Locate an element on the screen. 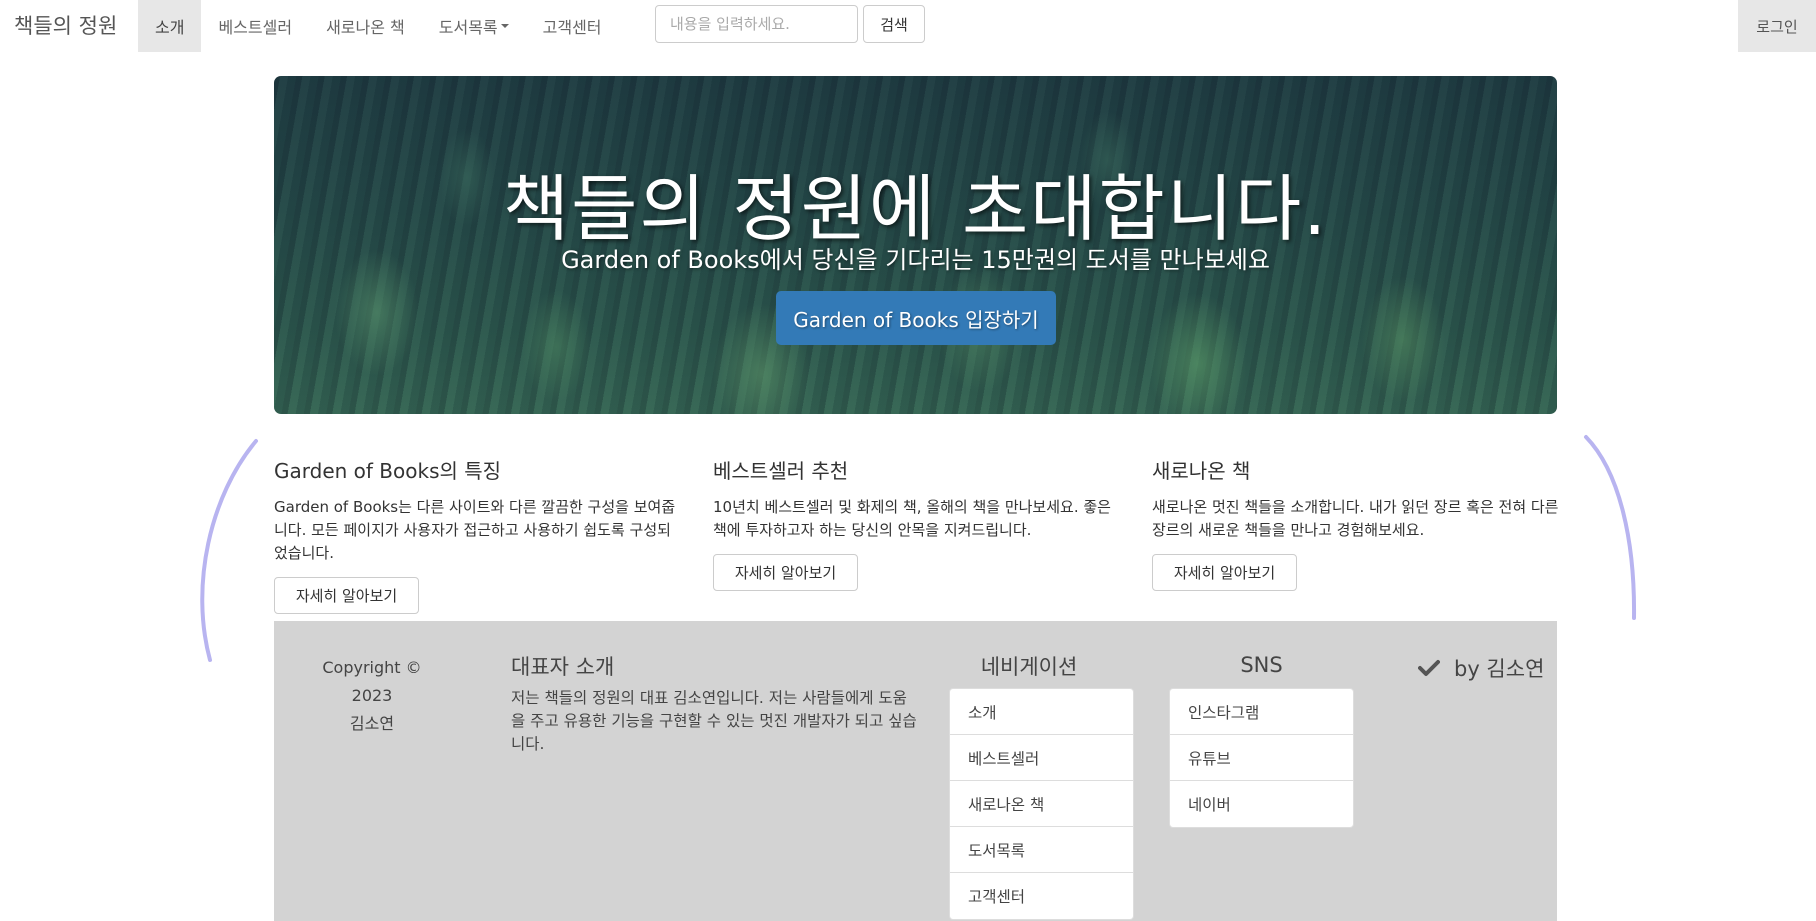  nav-title: 네비게이션 is located at coordinates (1029, 667).